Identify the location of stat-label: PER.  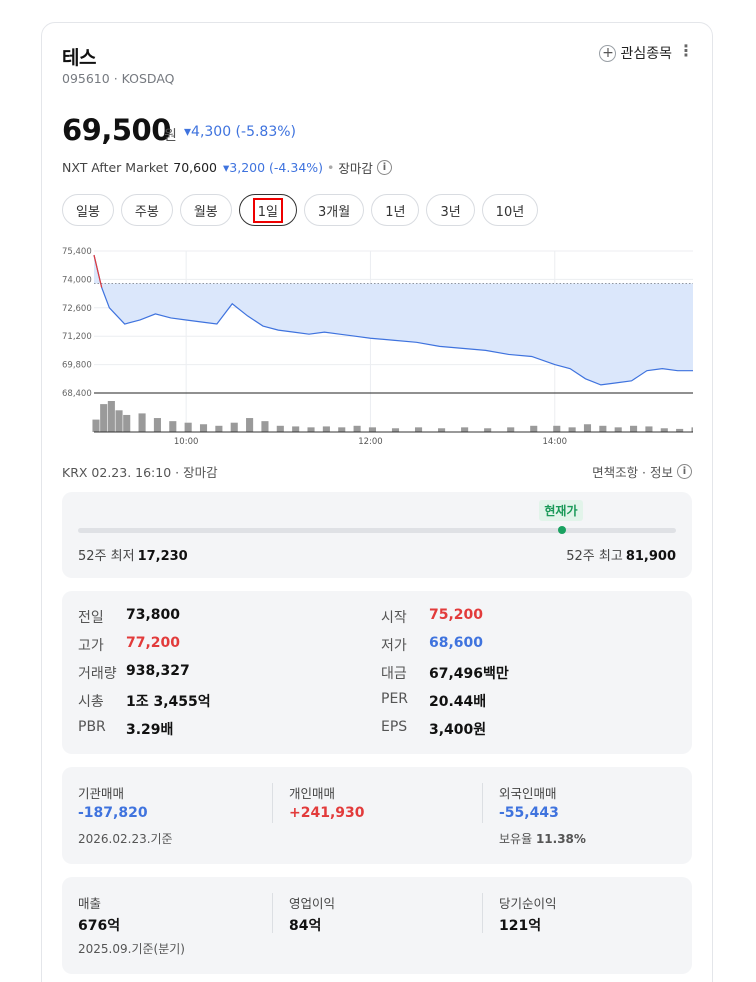
(395, 699).